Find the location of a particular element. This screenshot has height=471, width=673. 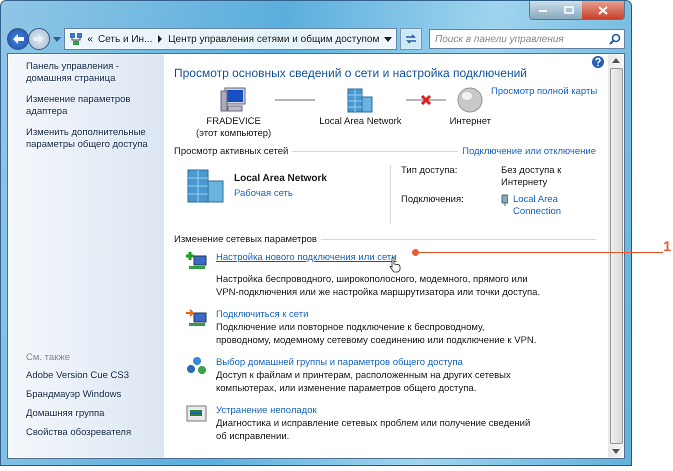

network-arrow-icon is located at coordinates (197, 318).